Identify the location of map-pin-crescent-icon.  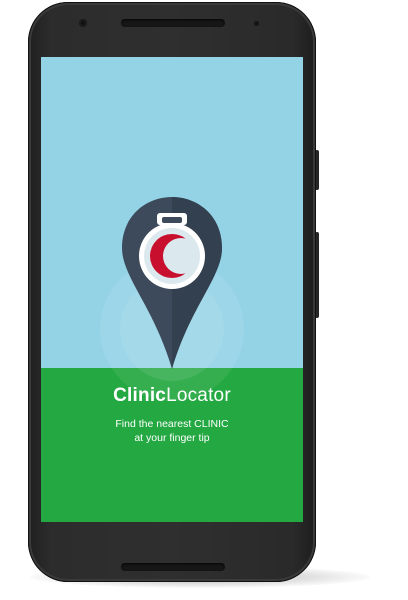
(172, 299).